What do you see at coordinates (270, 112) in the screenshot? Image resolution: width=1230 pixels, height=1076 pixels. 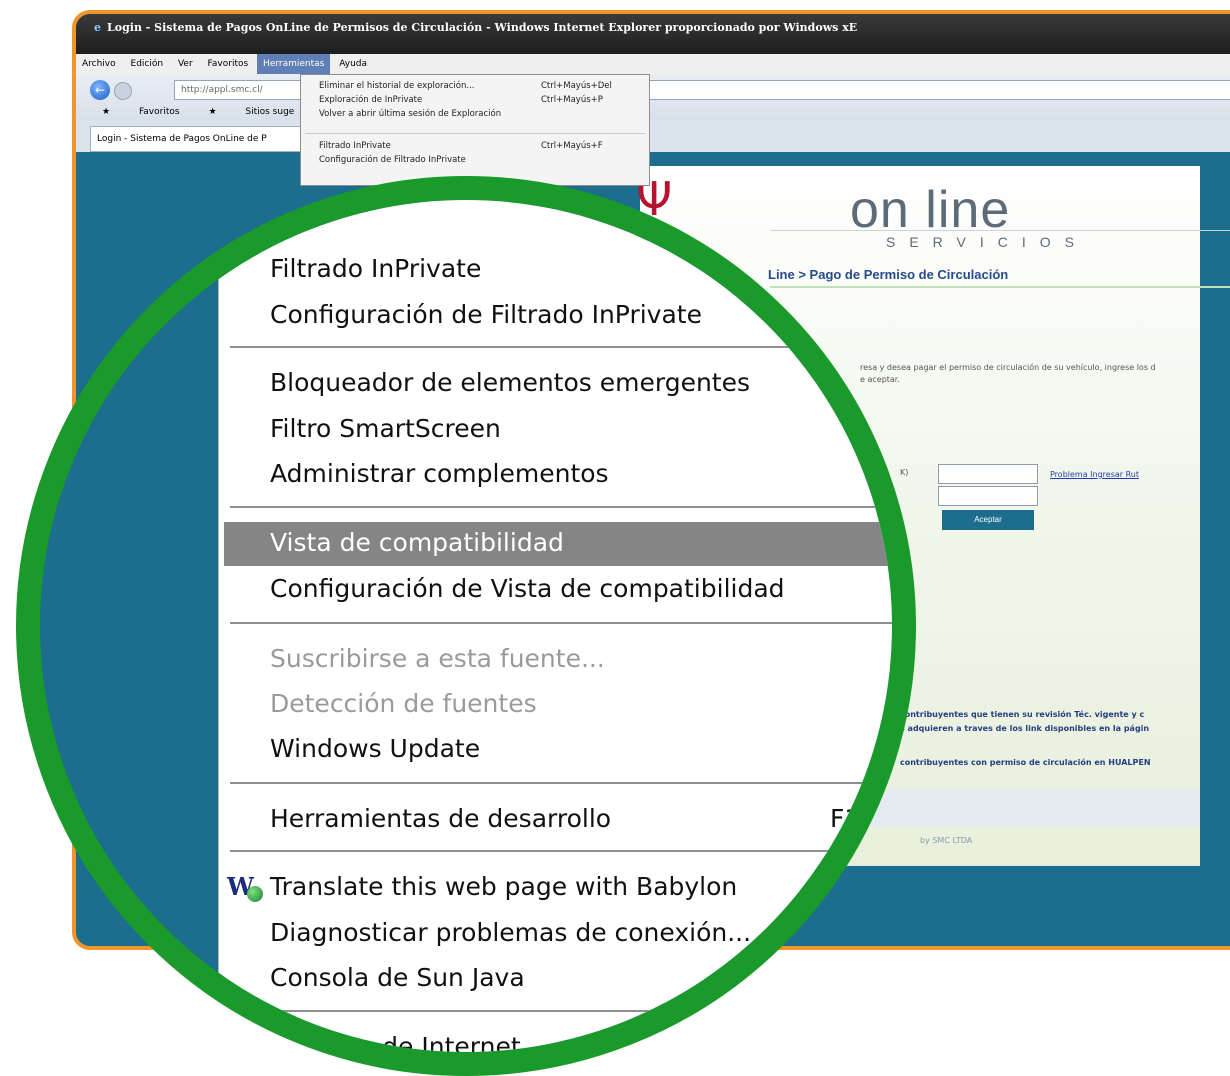 I see `suggested-sites-label: Sitios suge` at bounding box center [270, 112].